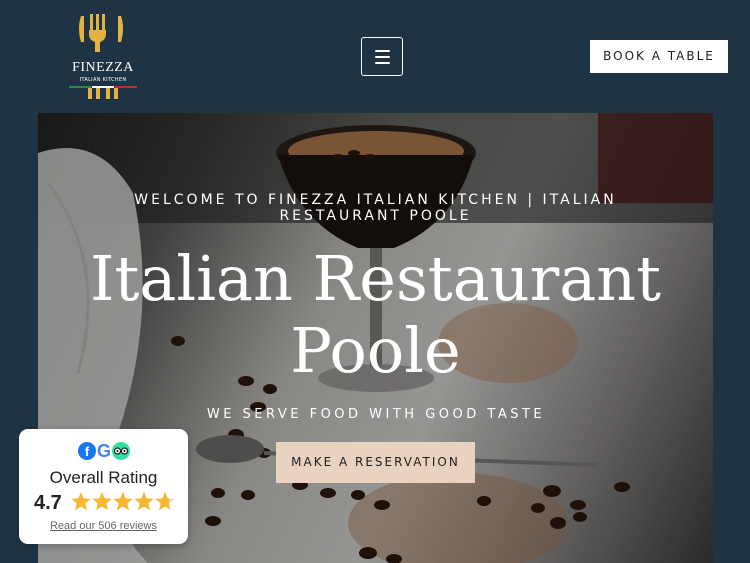  I want to click on logo-subtitle: ITALIAN KITCHEN, so click(103, 80).